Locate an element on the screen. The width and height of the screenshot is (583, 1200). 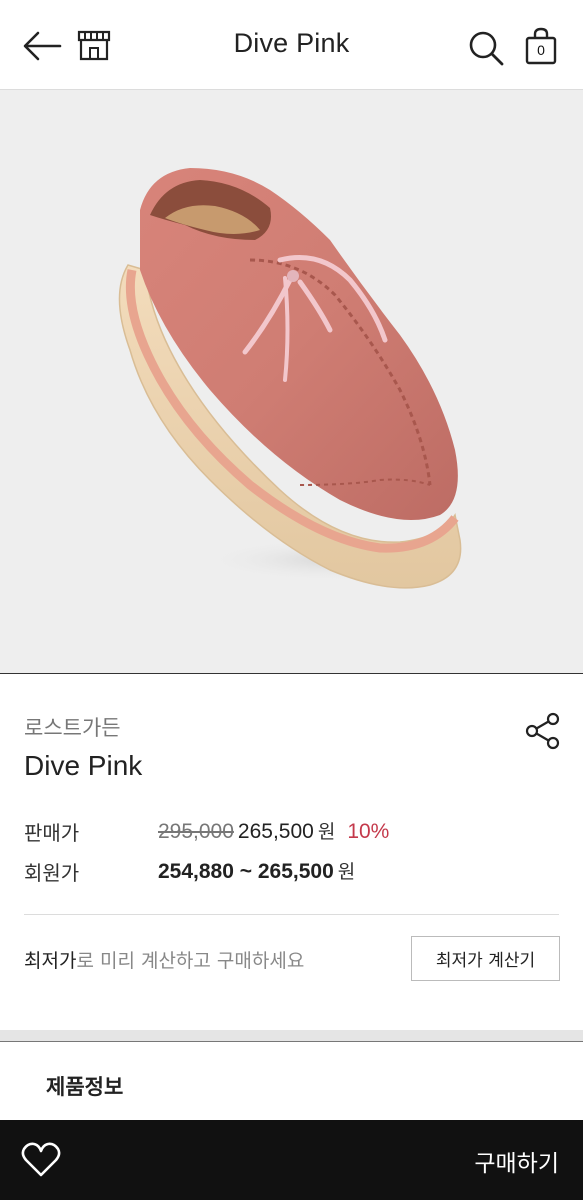
sale-price-label: 판매가 is located at coordinates (52, 833).